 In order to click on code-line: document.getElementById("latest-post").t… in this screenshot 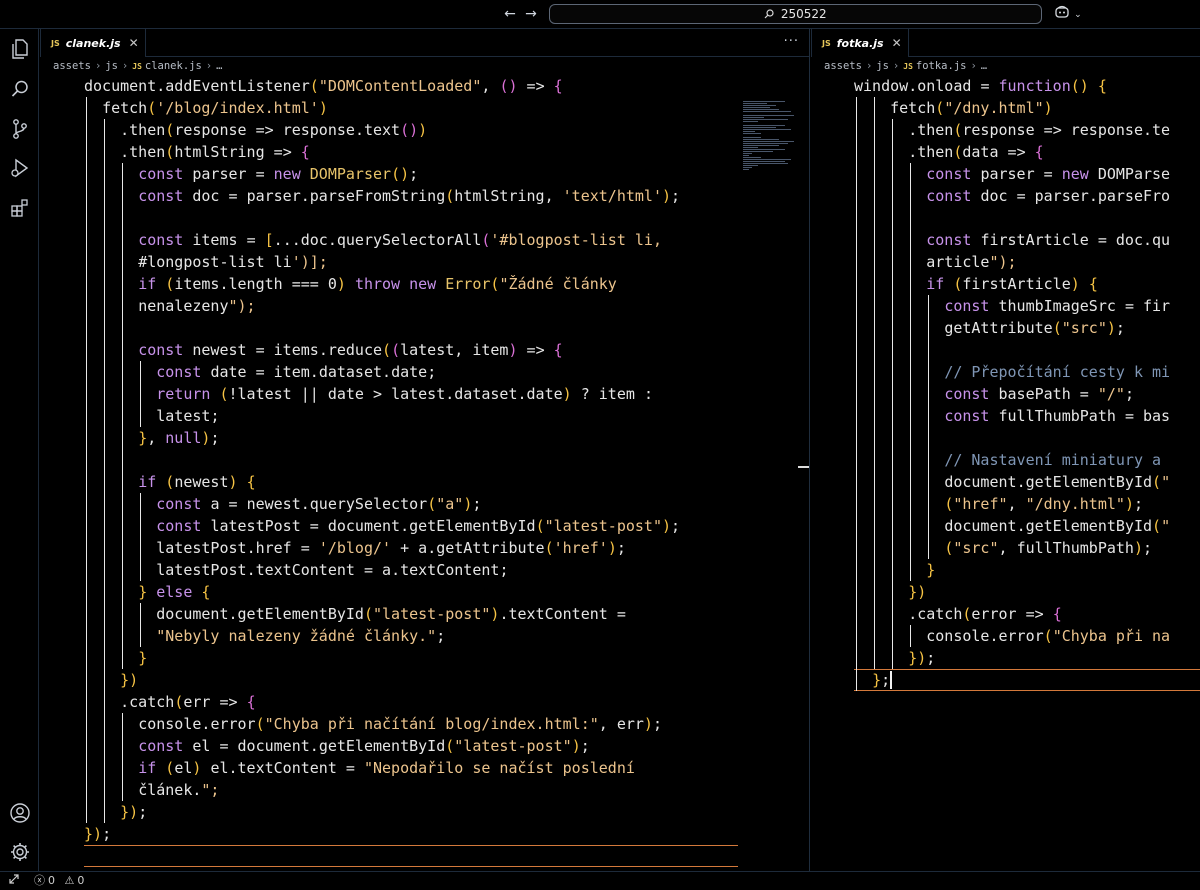, I will do `click(355, 614)`.